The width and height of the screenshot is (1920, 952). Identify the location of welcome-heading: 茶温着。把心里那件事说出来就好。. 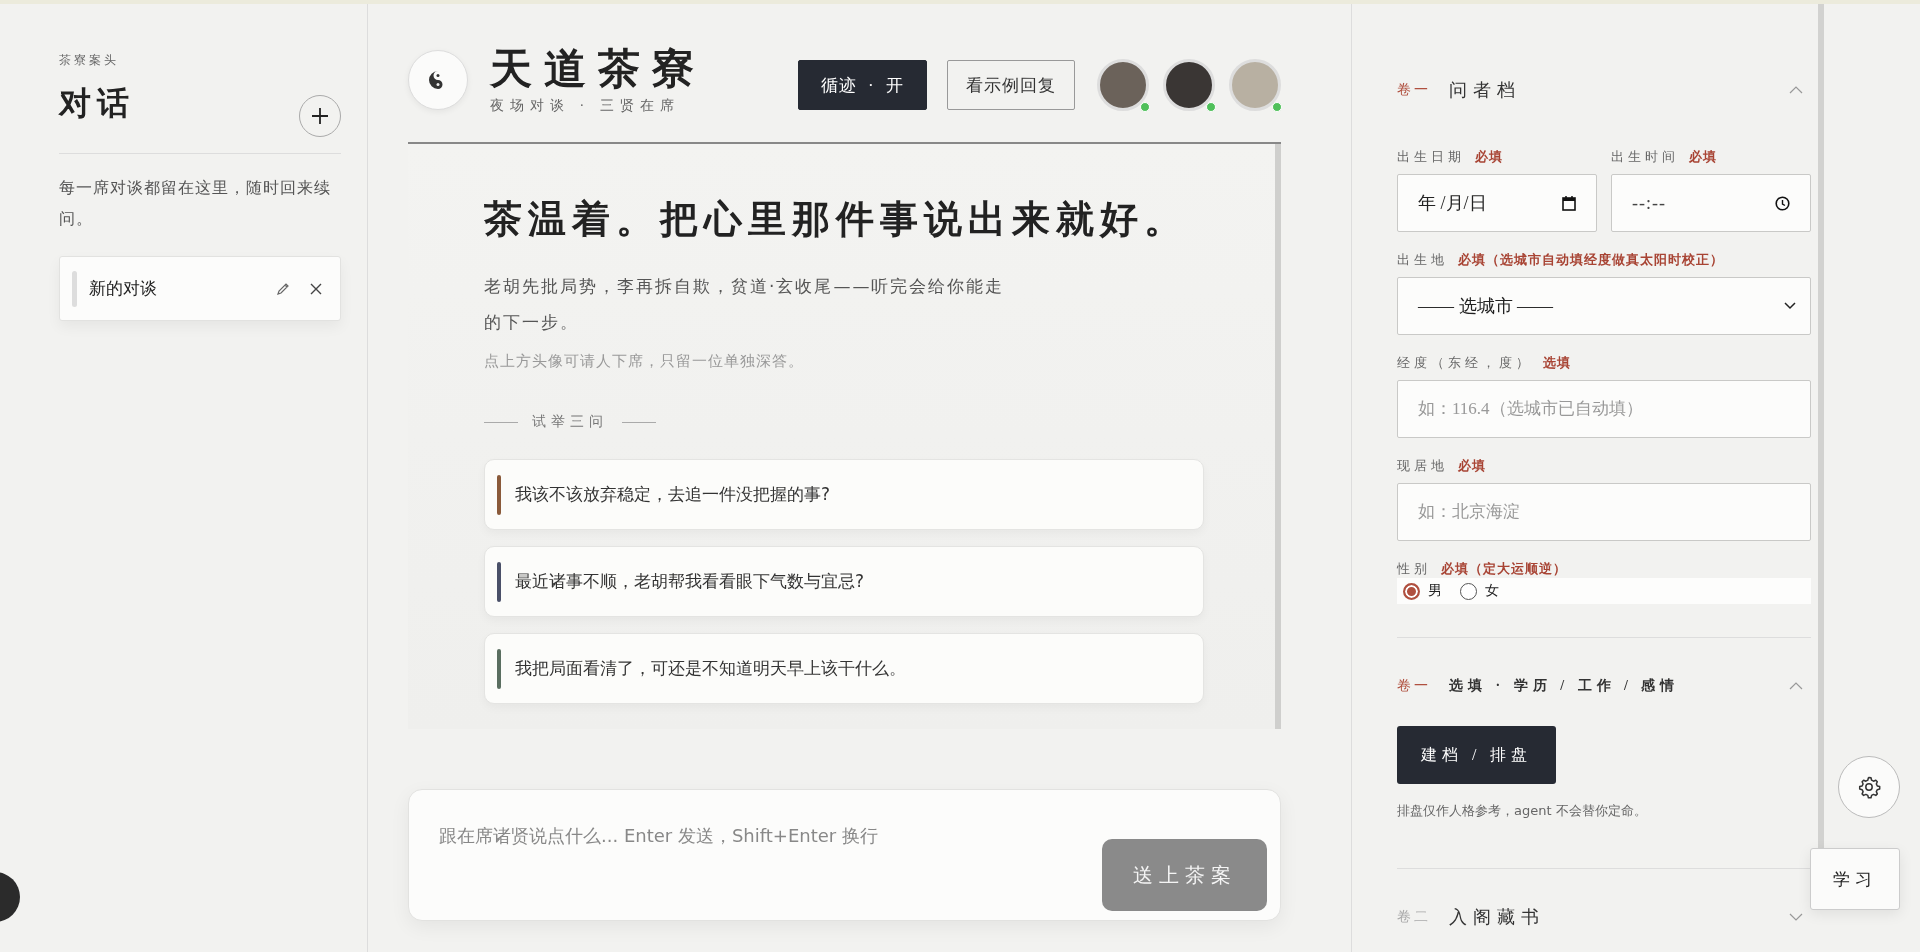
(836, 219).